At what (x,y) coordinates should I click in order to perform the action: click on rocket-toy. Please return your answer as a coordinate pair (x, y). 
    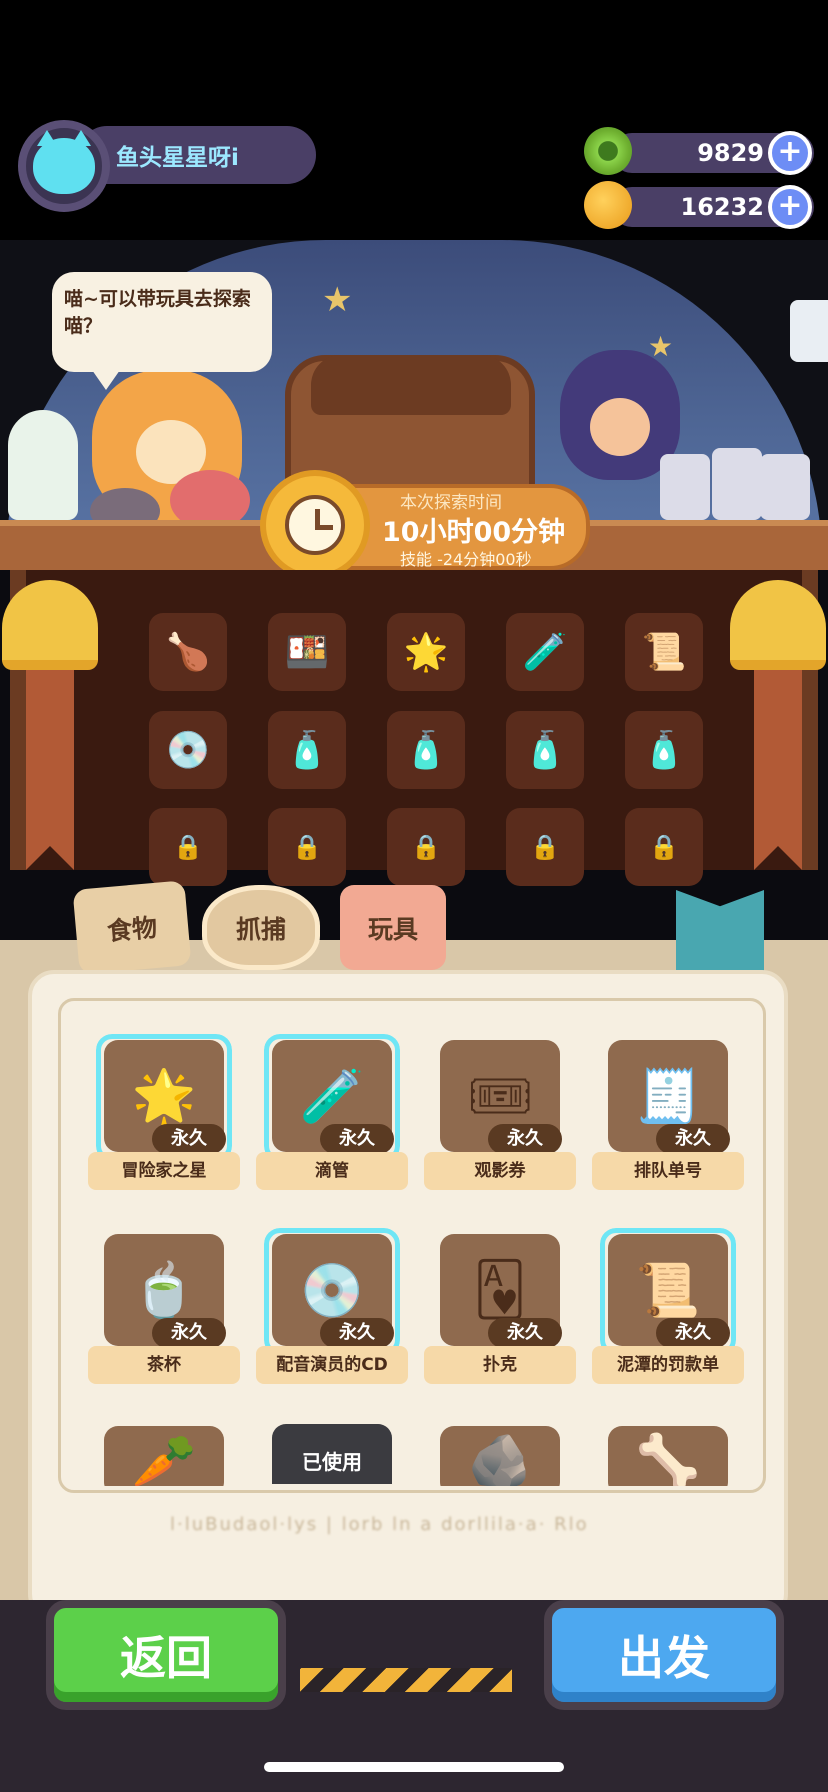
    Looking at the image, I should click on (43, 465).